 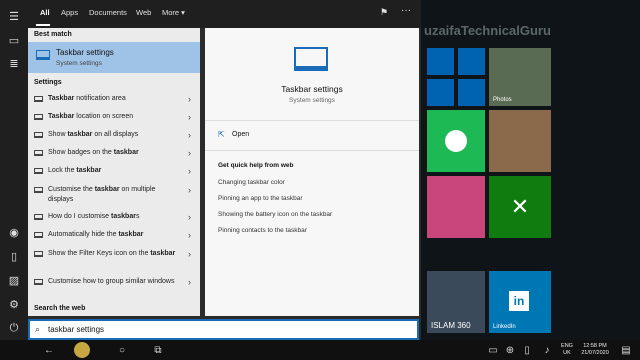 I want to click on settings-item-label: How do I customise taskbars, so click(x=113, y=217).